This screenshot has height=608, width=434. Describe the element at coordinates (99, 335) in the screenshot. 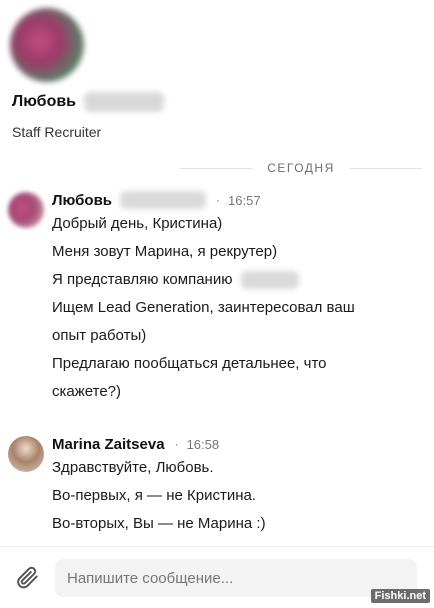

I see `message-line: опыт работы)` at that location.